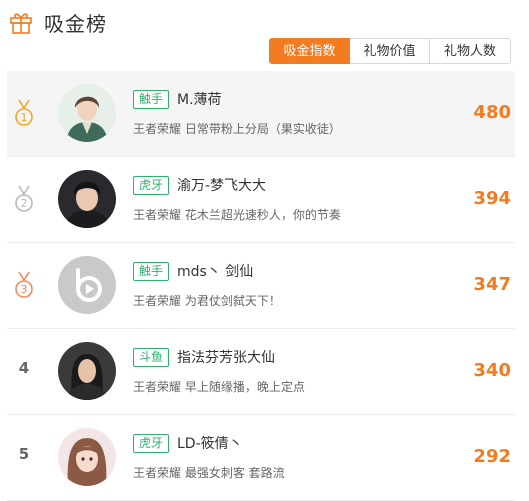  Describe the element at coordinates (24, 117) in the screenshot. I see `medal-number: 1` at that location.